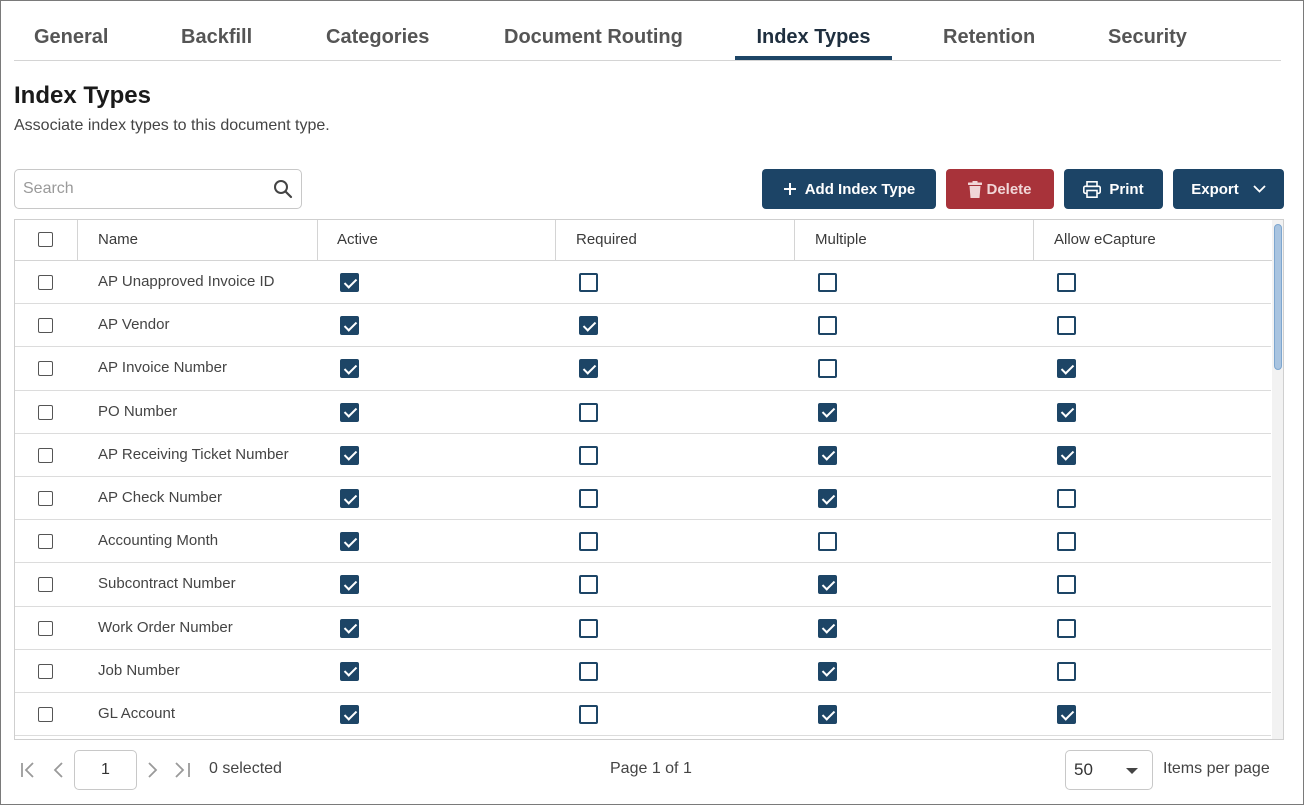 The width and height of the screenshot is (1304, 805). Describe the element at coordinates (1147, 39) in the screenshot. I see `tab-security: Security` at that location.